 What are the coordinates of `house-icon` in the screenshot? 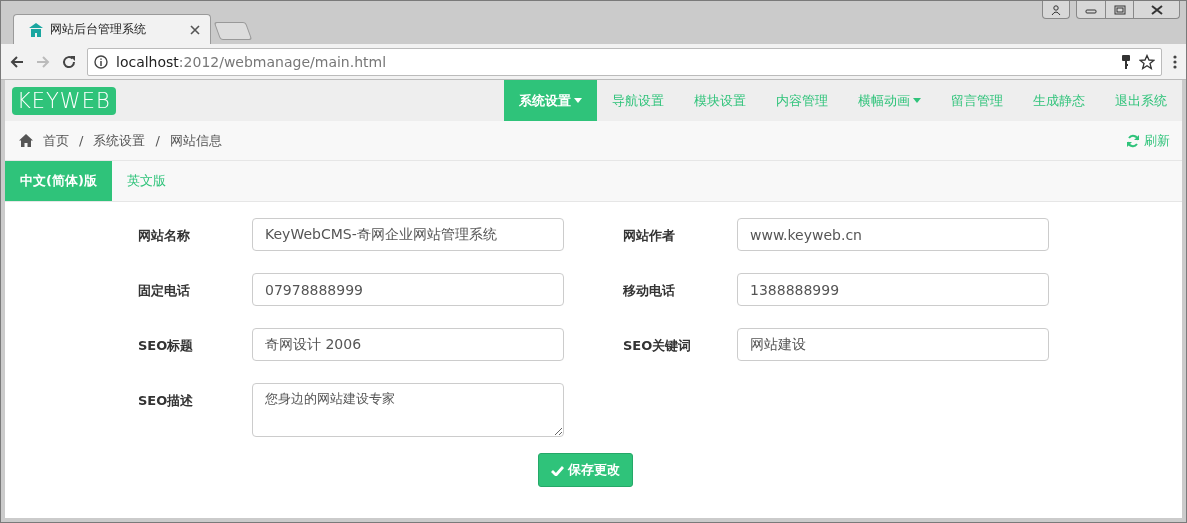 It's located at (36, 29).